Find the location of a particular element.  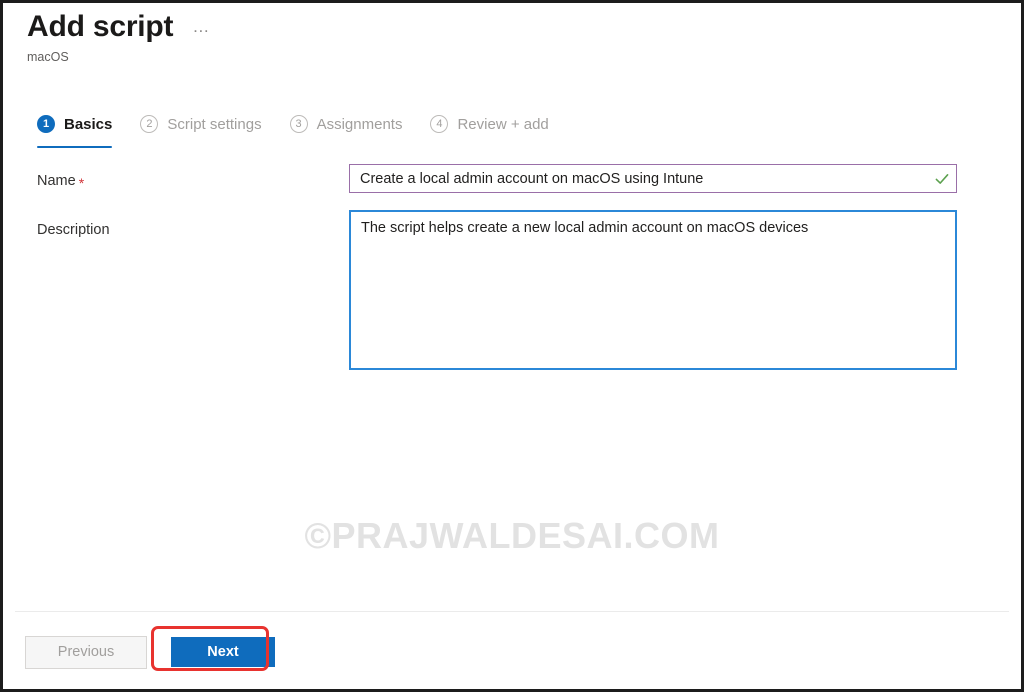

tab-active-underline is located at coordinates (75, 146).